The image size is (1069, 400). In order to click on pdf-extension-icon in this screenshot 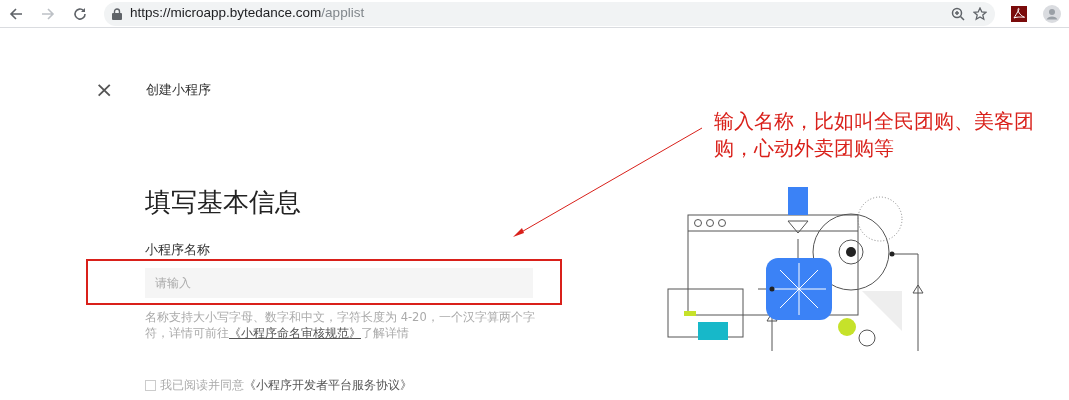, I will do `click(1019, 13)`.